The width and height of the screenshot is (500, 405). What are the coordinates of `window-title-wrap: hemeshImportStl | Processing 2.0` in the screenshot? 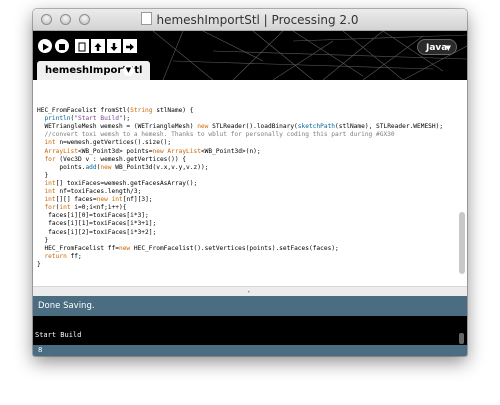 It's located at (250, 19).